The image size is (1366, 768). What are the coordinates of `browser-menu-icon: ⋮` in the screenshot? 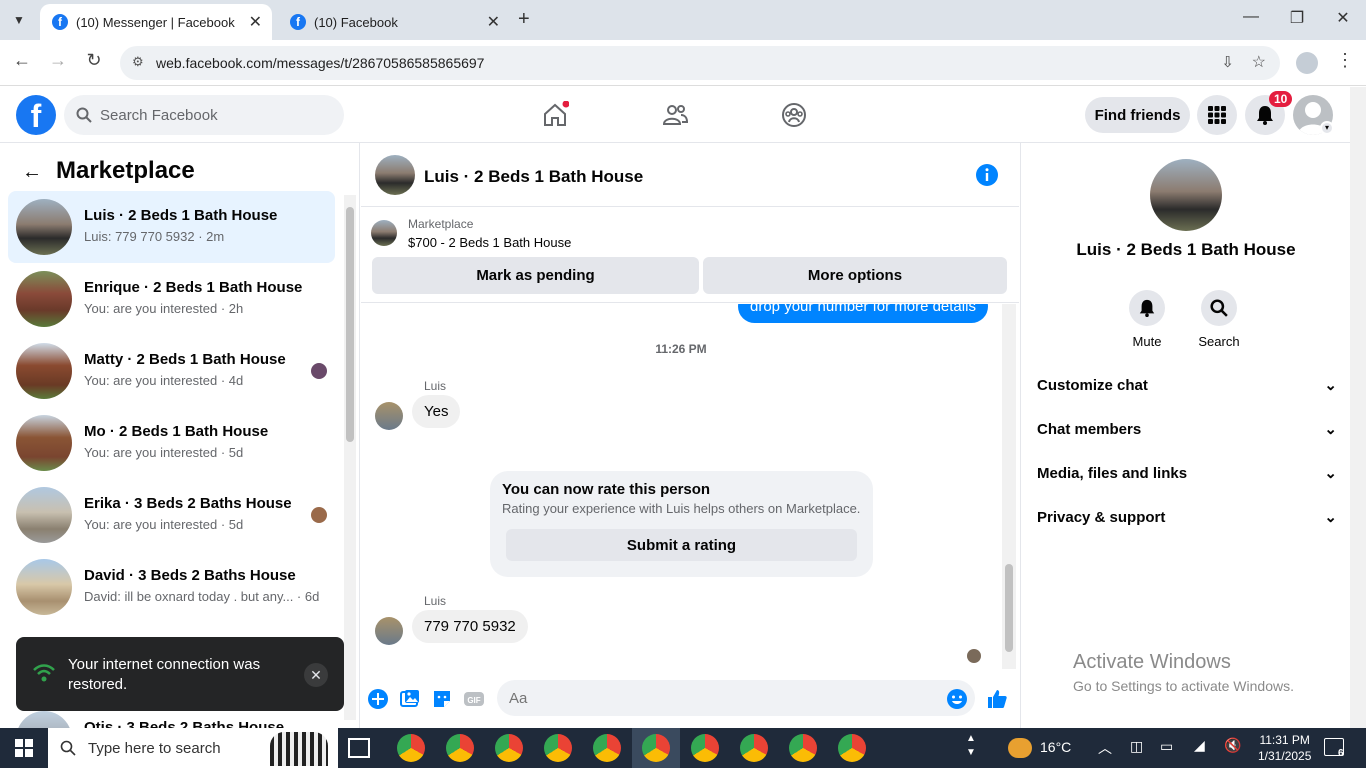 It's located at (1345, 60).